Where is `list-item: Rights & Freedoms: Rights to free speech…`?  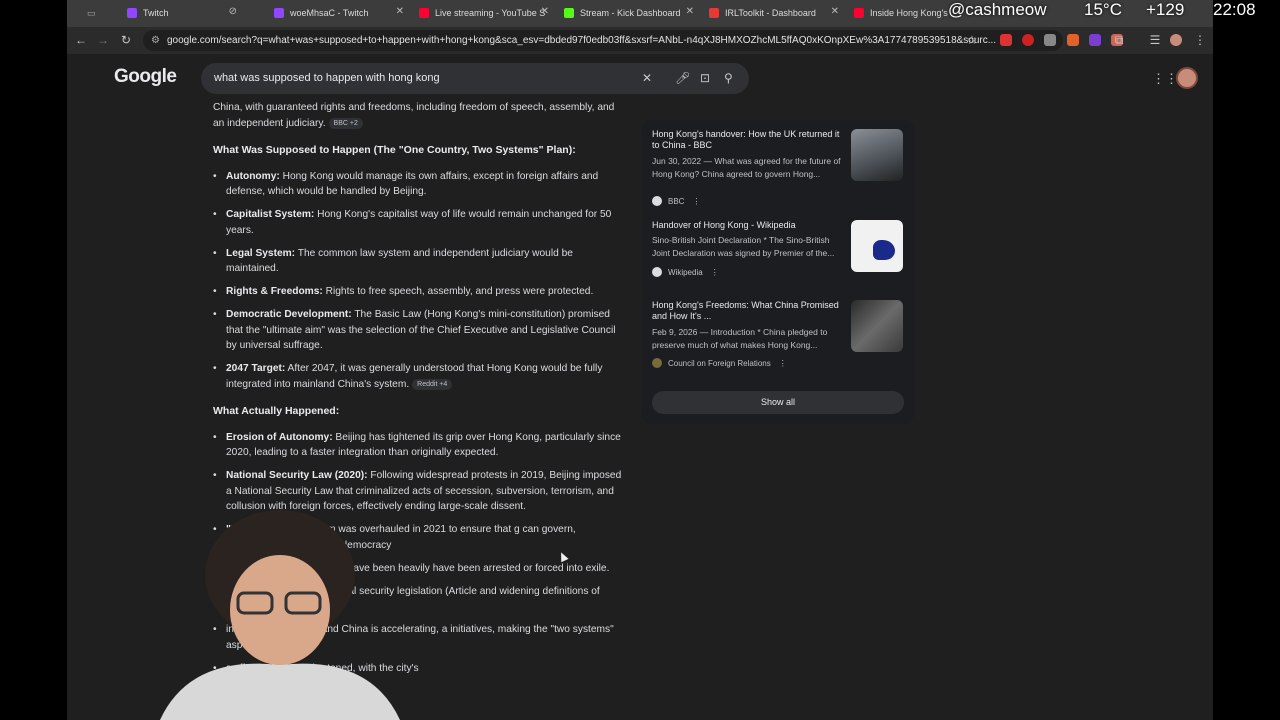
list-item: Rights & Freedoms: Rights to free speech… is located at coordinates (418, 292).